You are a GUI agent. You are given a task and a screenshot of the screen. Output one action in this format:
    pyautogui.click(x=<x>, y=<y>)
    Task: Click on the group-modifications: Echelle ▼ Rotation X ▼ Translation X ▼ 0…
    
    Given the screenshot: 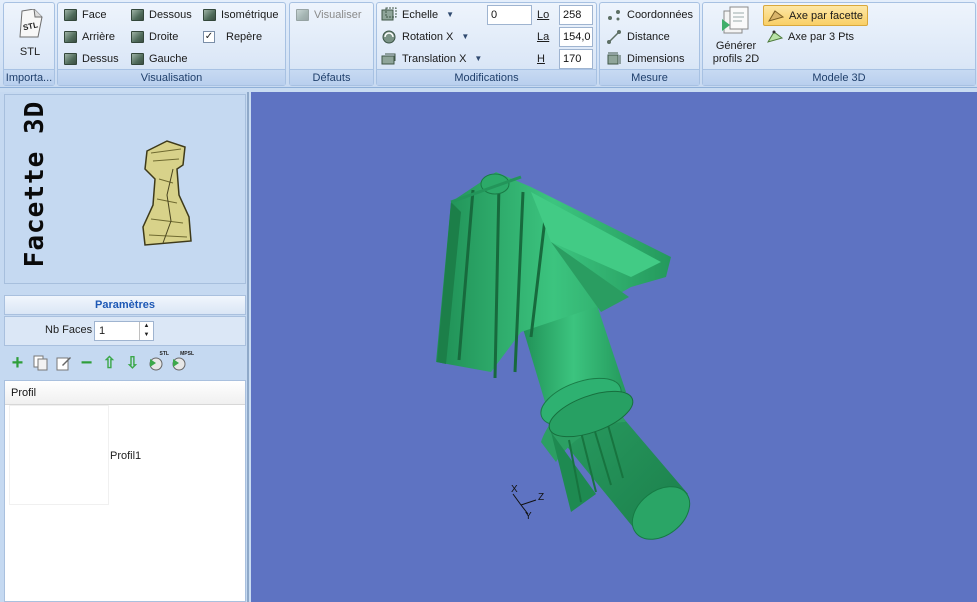 What is the action you would take?
    pyautogui.click(x=486, y=44)
    